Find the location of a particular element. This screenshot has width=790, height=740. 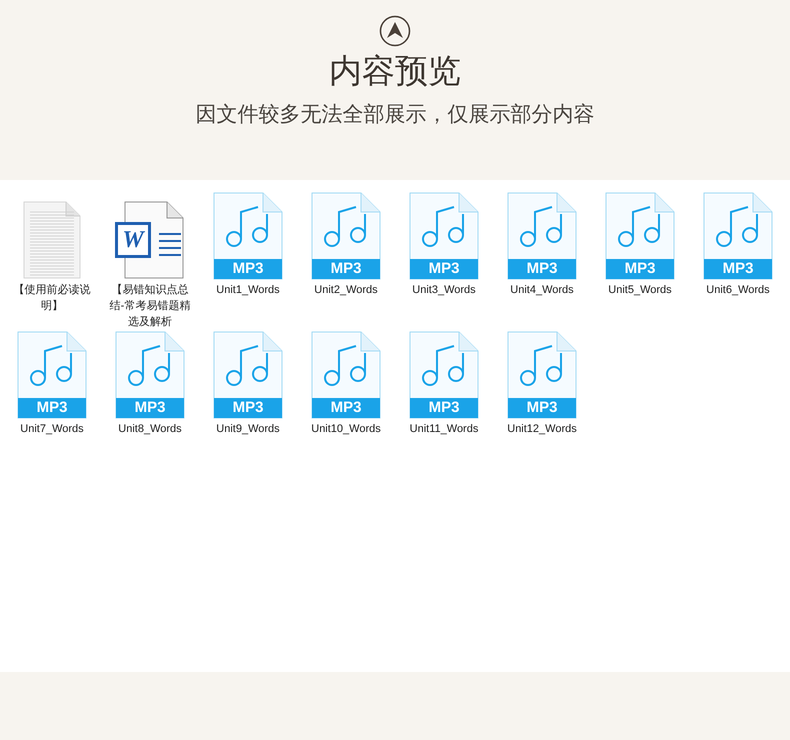

file-name: Unit5_Words is located at coordinates (640, 290).